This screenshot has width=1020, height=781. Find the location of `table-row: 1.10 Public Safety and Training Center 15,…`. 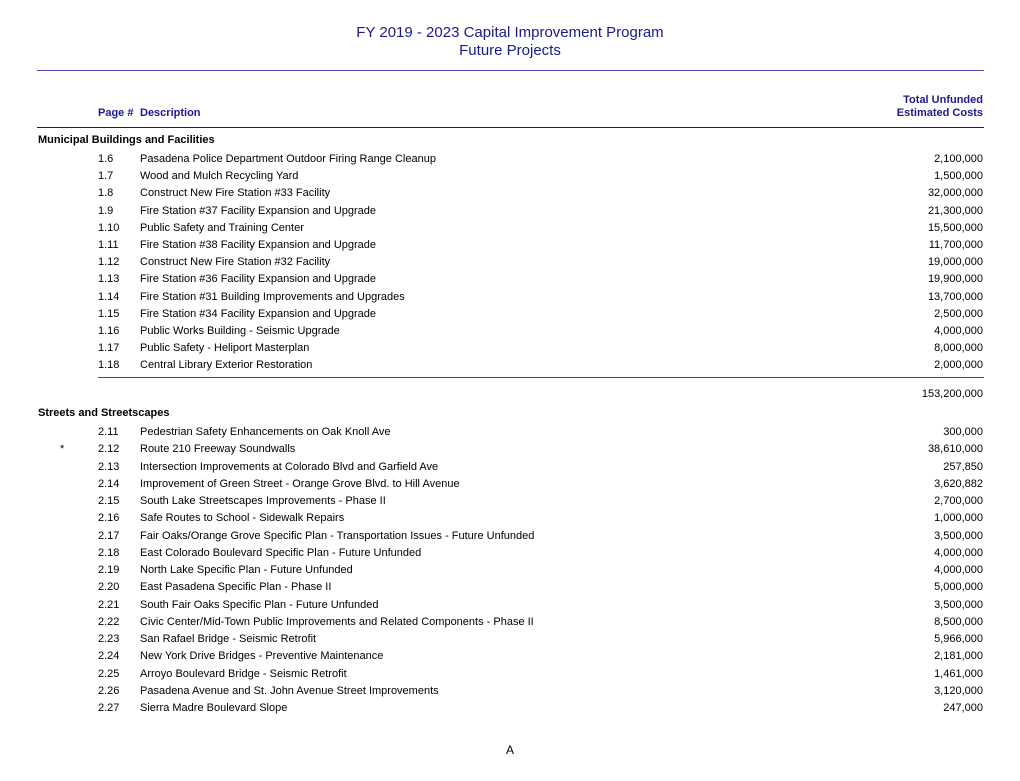

table-row: 1.10 Public Safety and Training Center 15,… is located at coordinates (510, 230).